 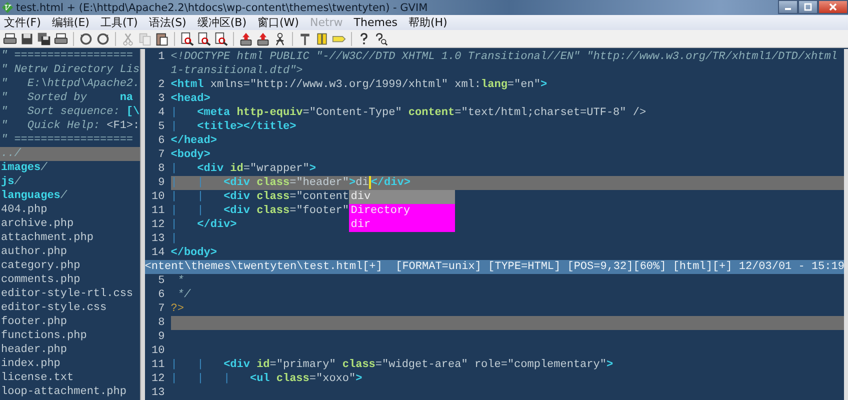 I want to click on code-line: | <div id="wrapper">, so click(x=243, y=169).